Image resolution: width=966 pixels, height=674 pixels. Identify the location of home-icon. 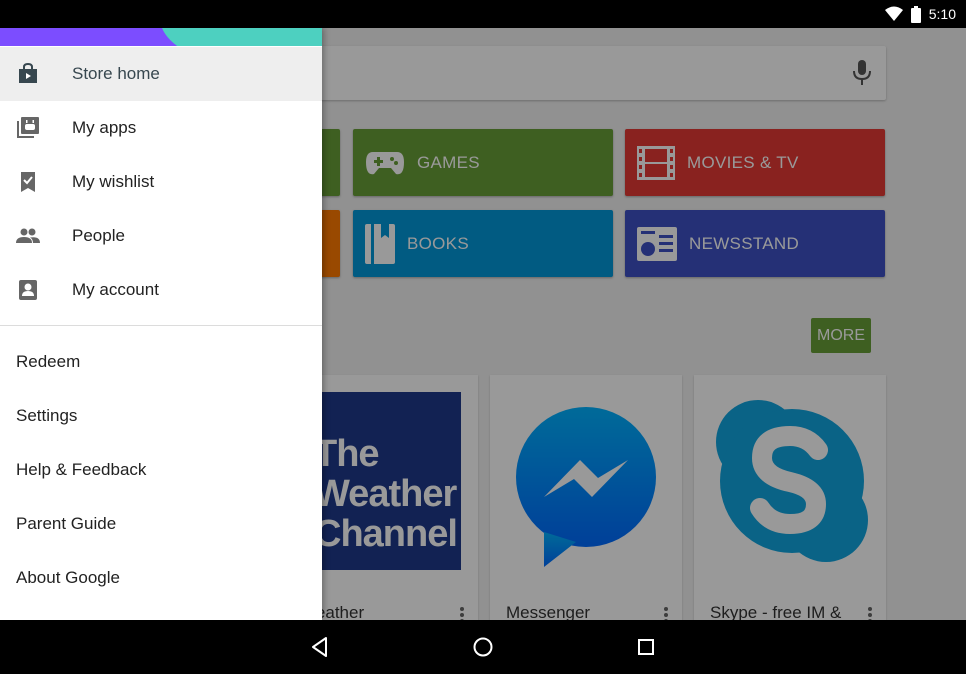
(483, 647).